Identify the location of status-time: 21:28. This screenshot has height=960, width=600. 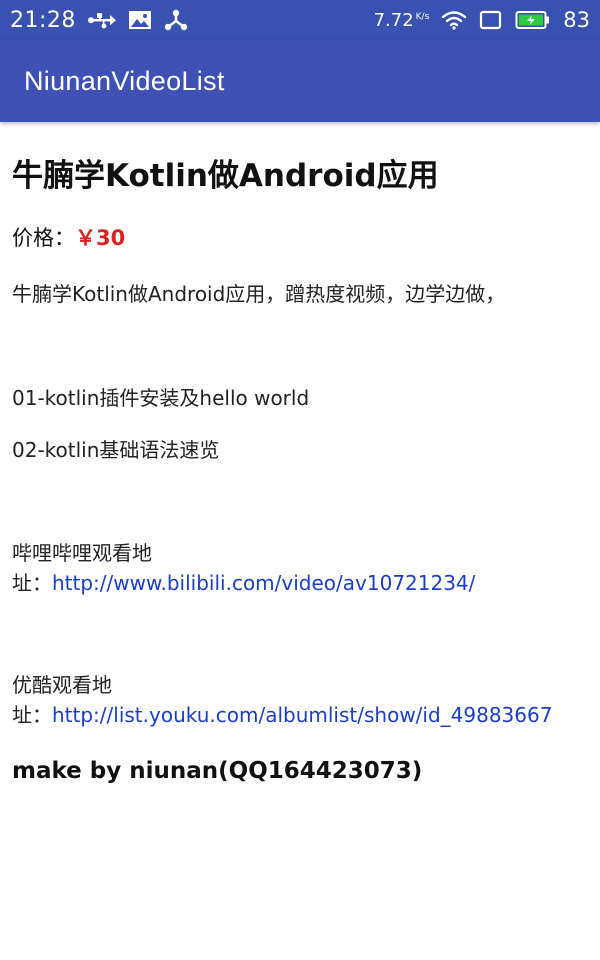
(43, 20).